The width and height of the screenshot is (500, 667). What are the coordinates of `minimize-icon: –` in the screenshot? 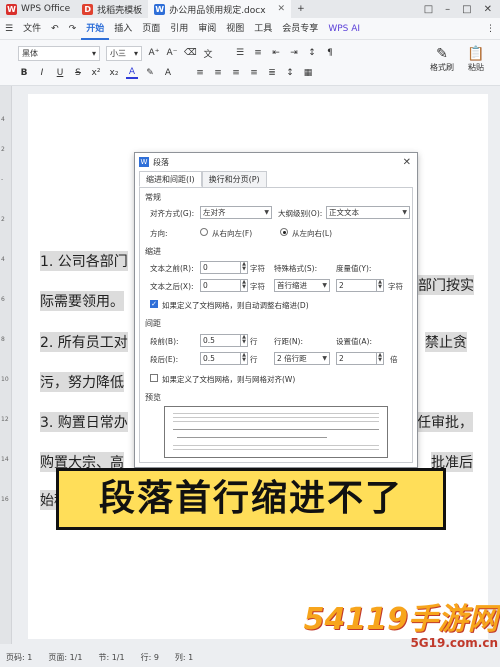 It's located at (447, 9).